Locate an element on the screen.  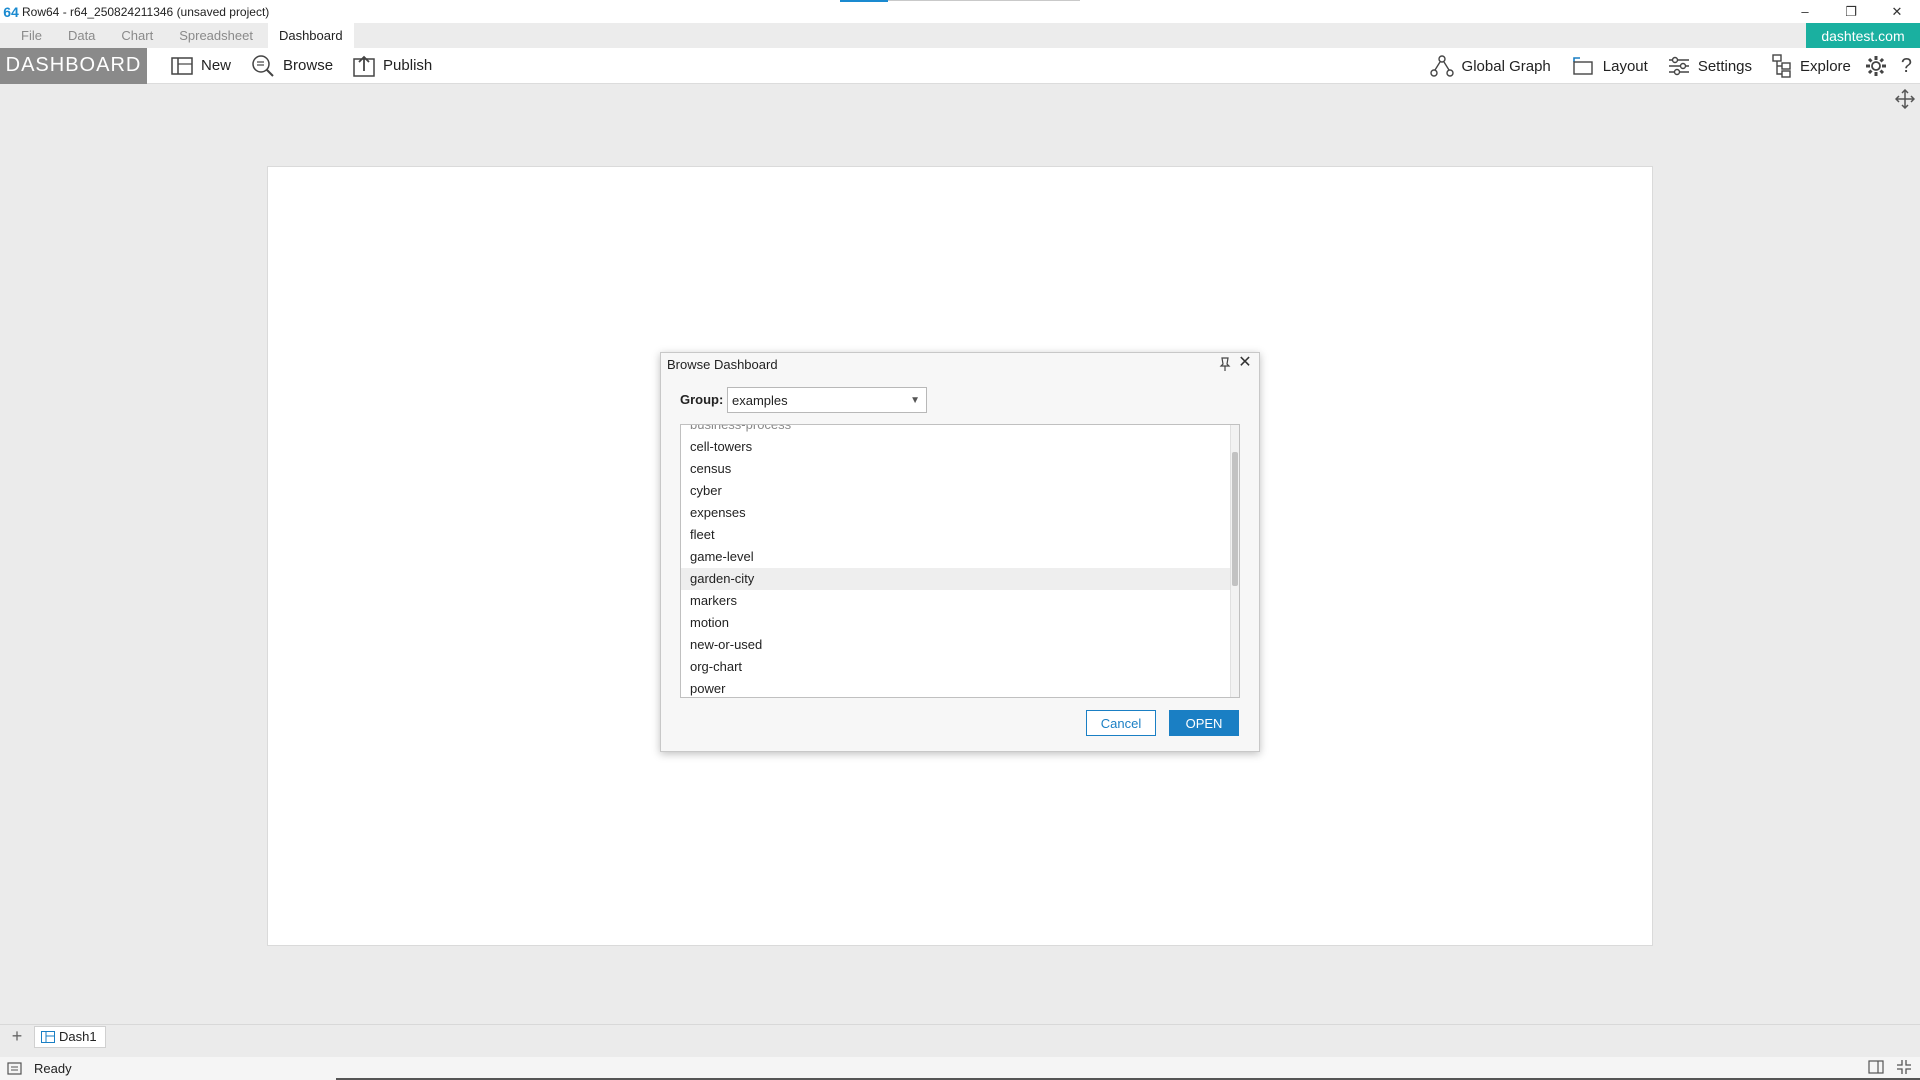
browse-button: Browse is located at coordinates (292, 66).